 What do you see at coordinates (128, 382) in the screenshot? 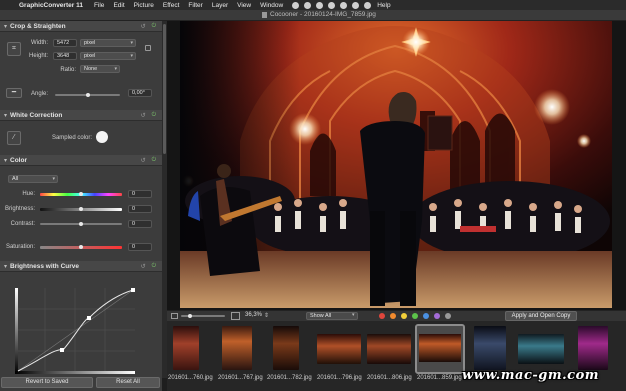
I see `reset-all-button: Reset All` at bounding box center [128, 382].